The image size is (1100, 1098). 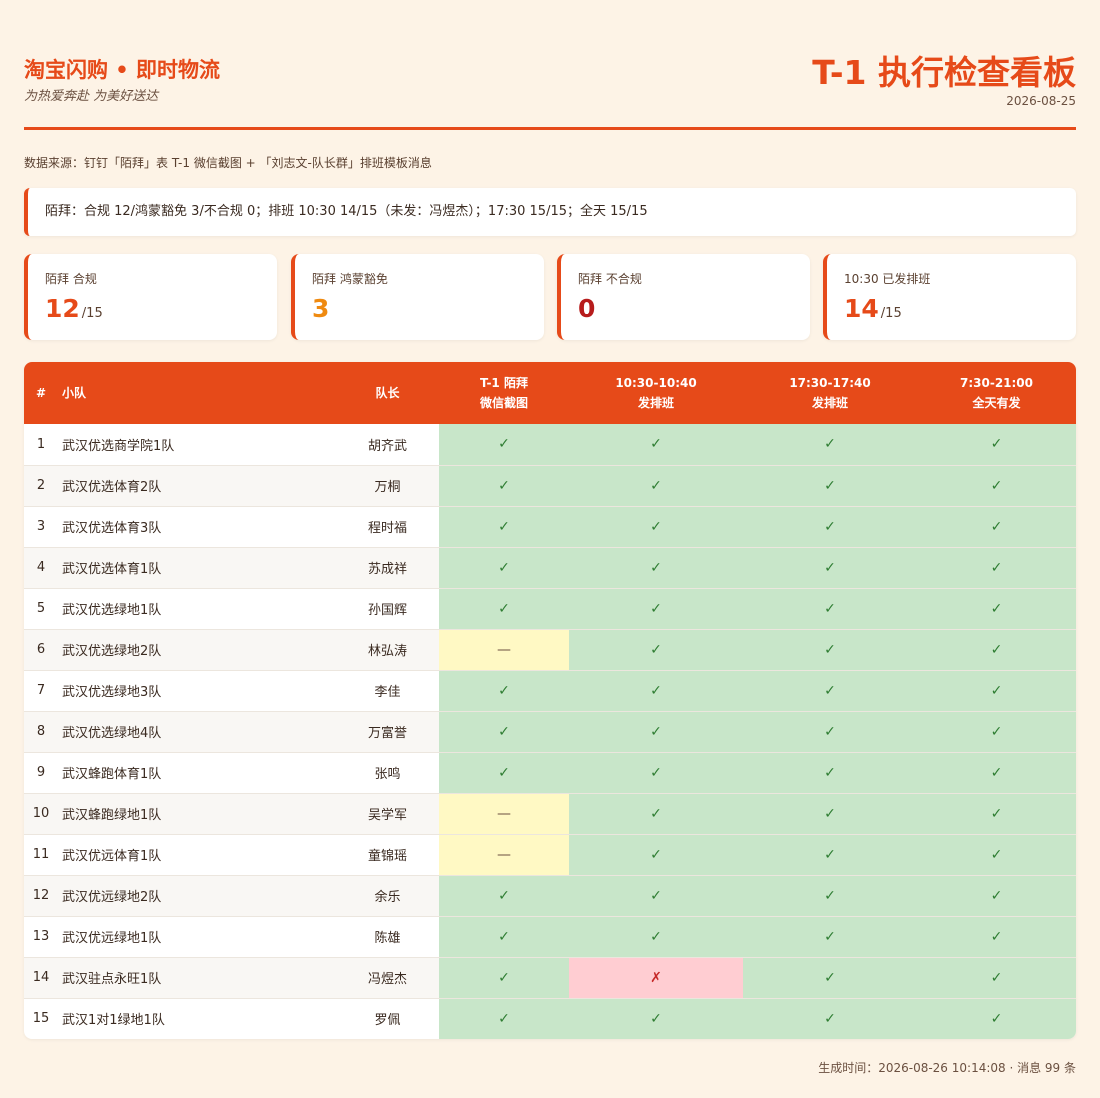 I want to click on row-number: 6, so click(x=41, y=650).